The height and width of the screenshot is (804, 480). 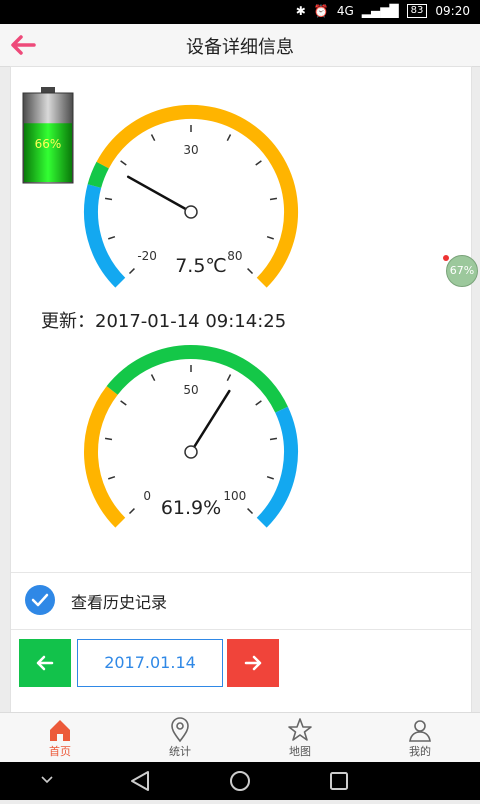 What do you see at coordinates (180, 730) in the screenshot?
I see `location-pin-icon` at bounding box center [180, 730].